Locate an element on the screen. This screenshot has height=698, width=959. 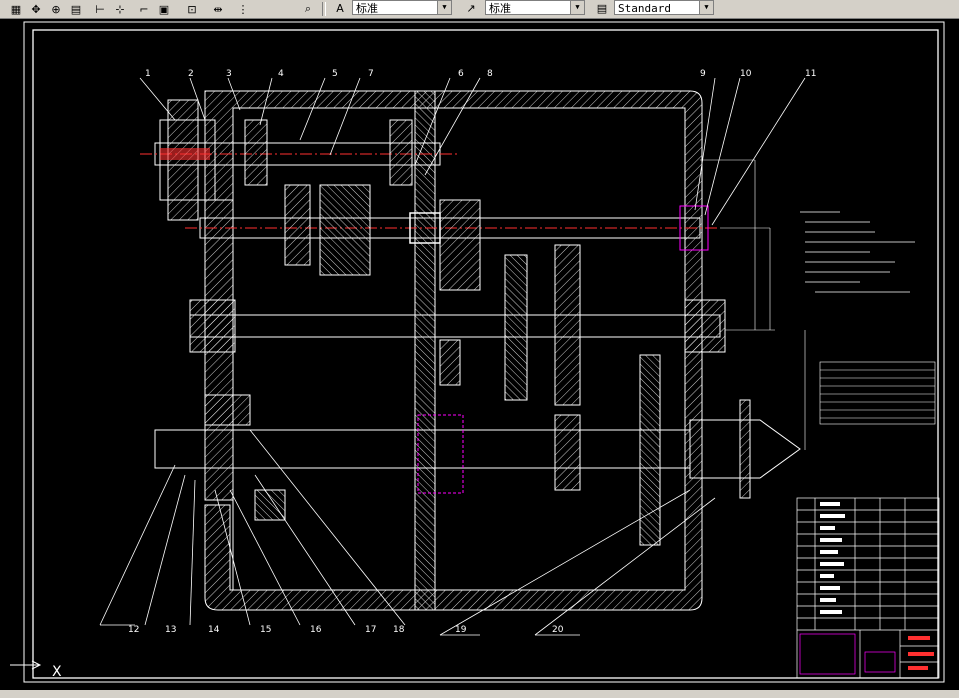
part-number-10: 10 is located at coordinates (746, 74).